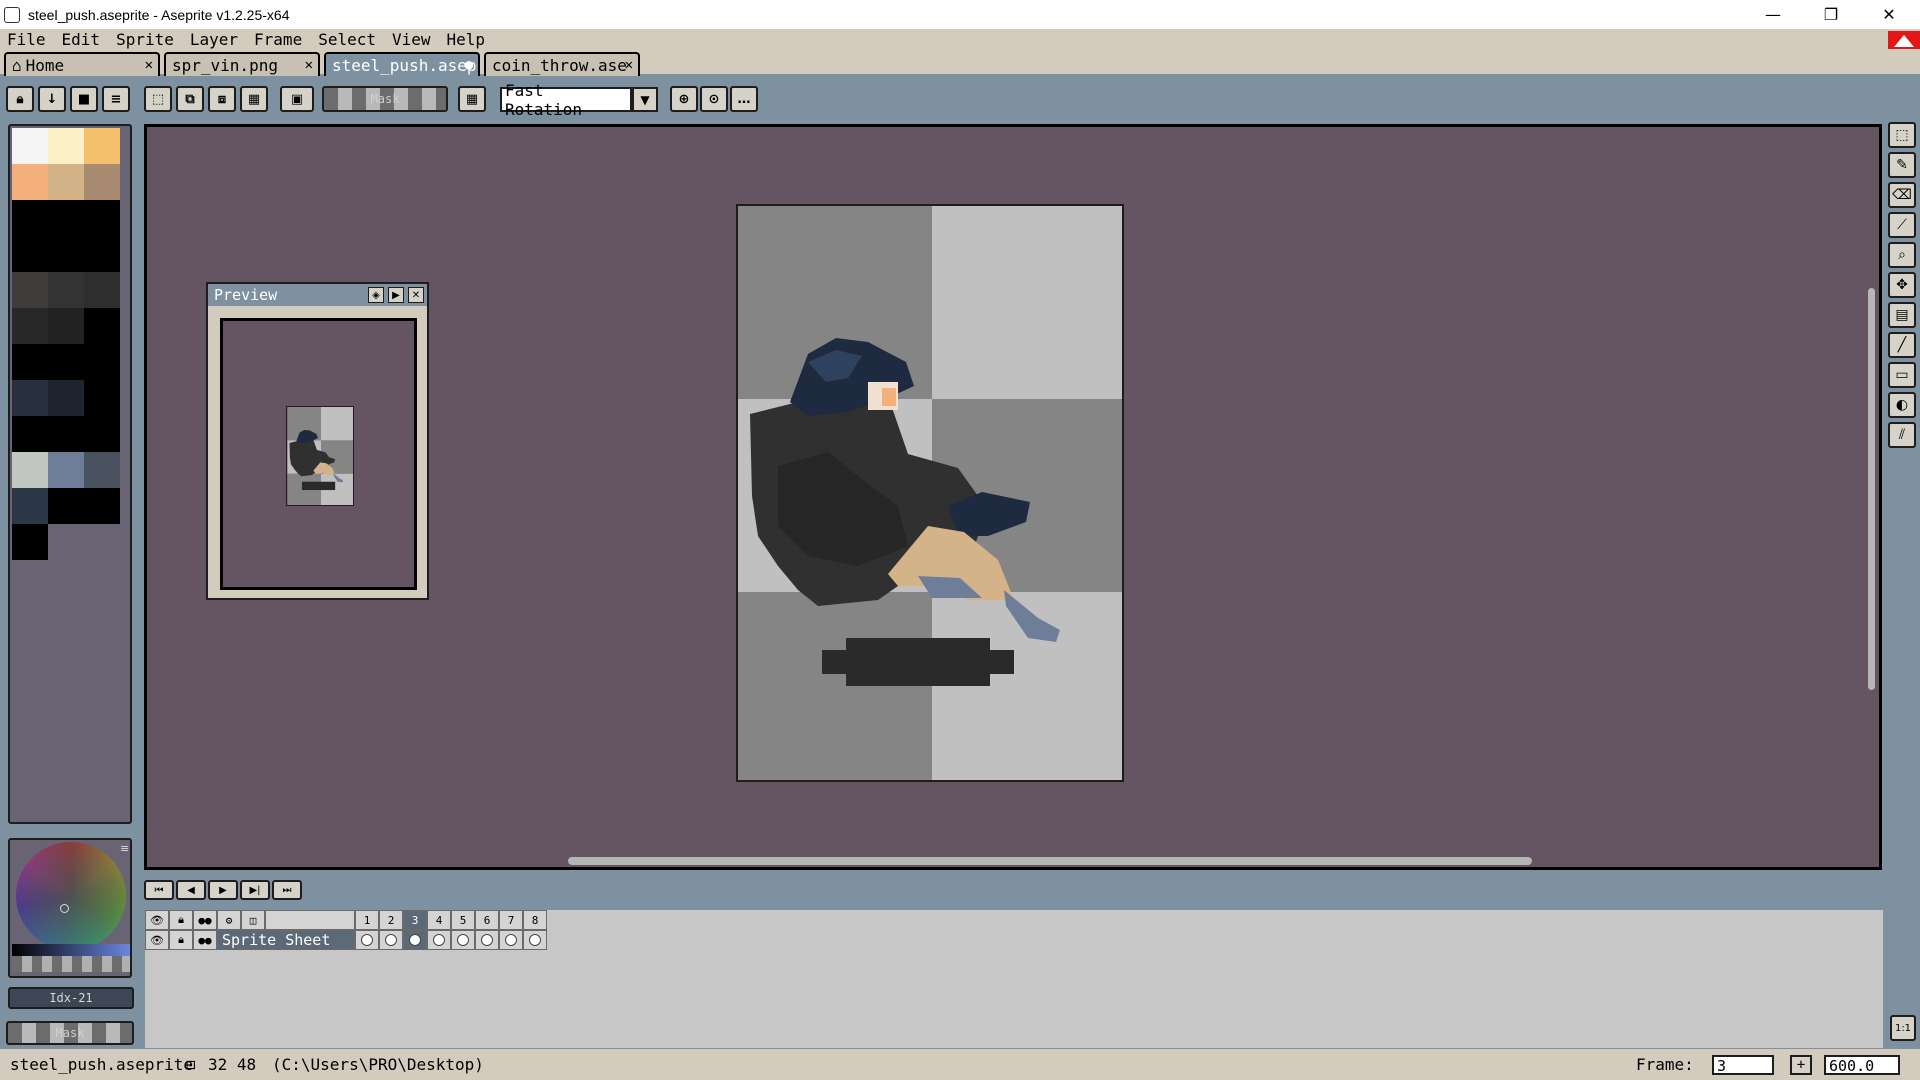 This screenshot has height=1080, width=1920. Describe the element at coordinates (52, 99) in the screenshot. I see `sort-palette-icon: ↓` at that location.